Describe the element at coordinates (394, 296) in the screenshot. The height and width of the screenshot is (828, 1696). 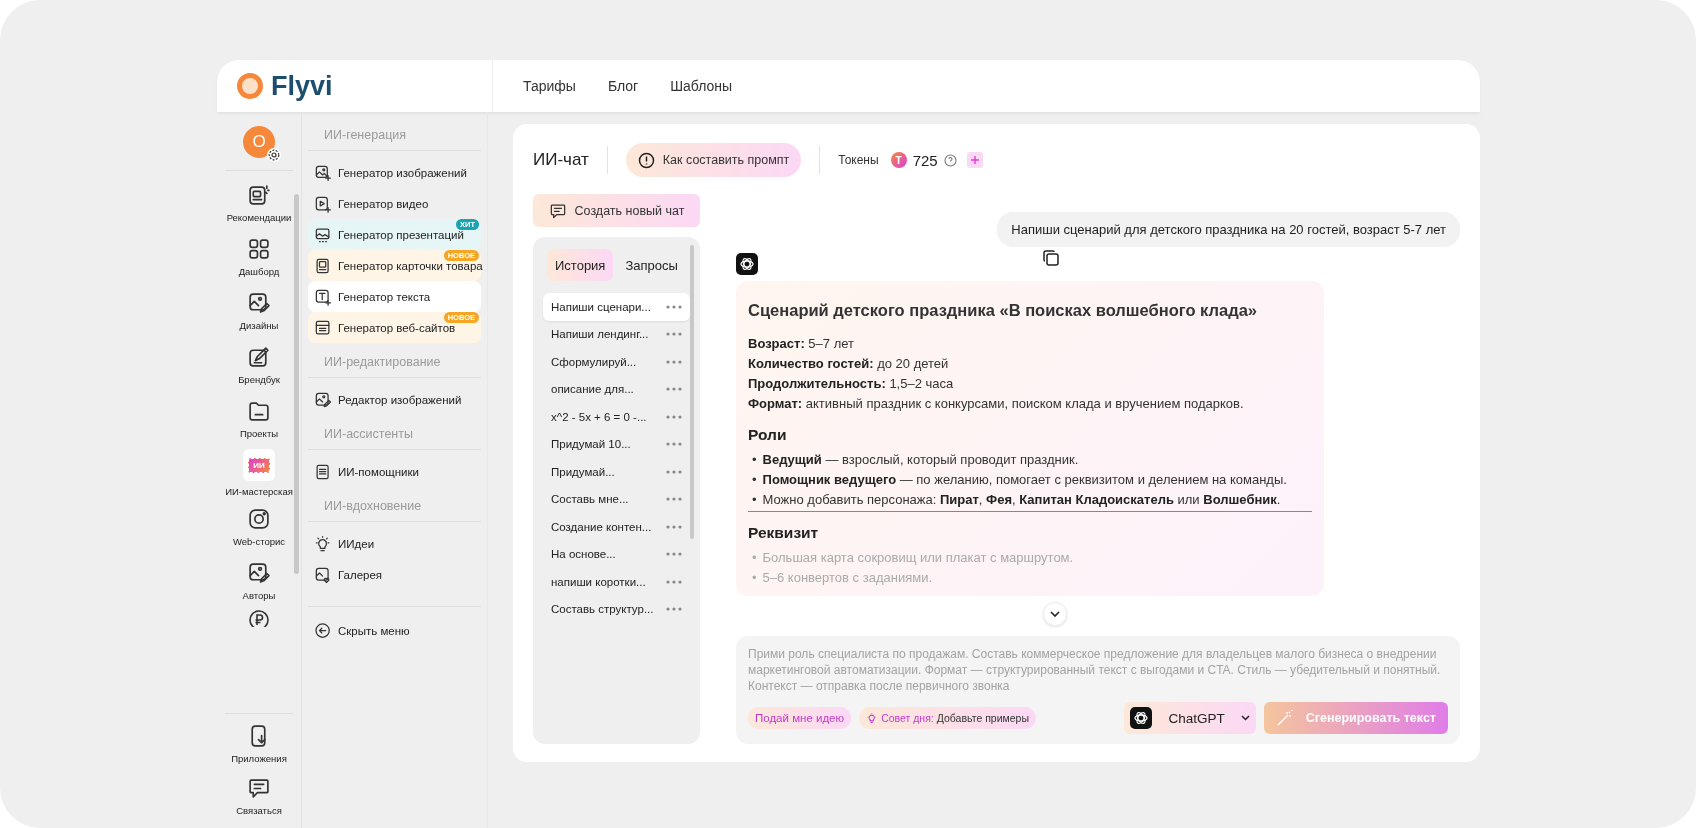
I see `menu-item: Генератор текста` at that location.